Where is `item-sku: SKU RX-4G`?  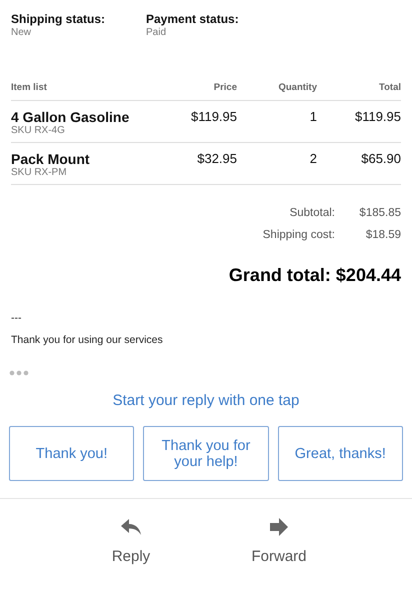 item-sku: SKU RX-4G is located at coordinates (38, 130).